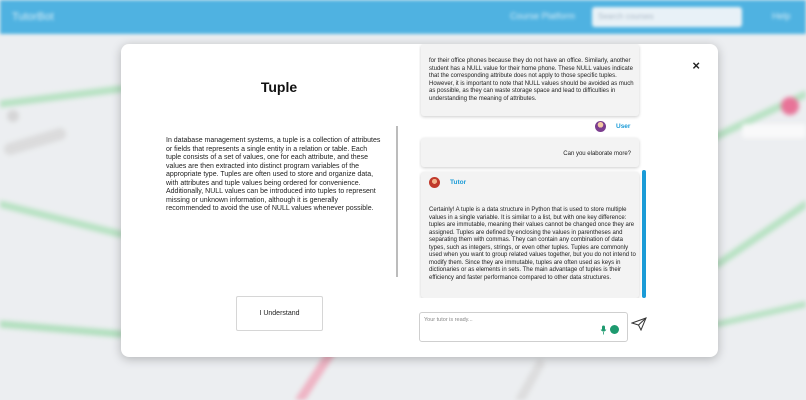 The image size is (806, 400). I want to click on microphone-icon, so click(603, 330).